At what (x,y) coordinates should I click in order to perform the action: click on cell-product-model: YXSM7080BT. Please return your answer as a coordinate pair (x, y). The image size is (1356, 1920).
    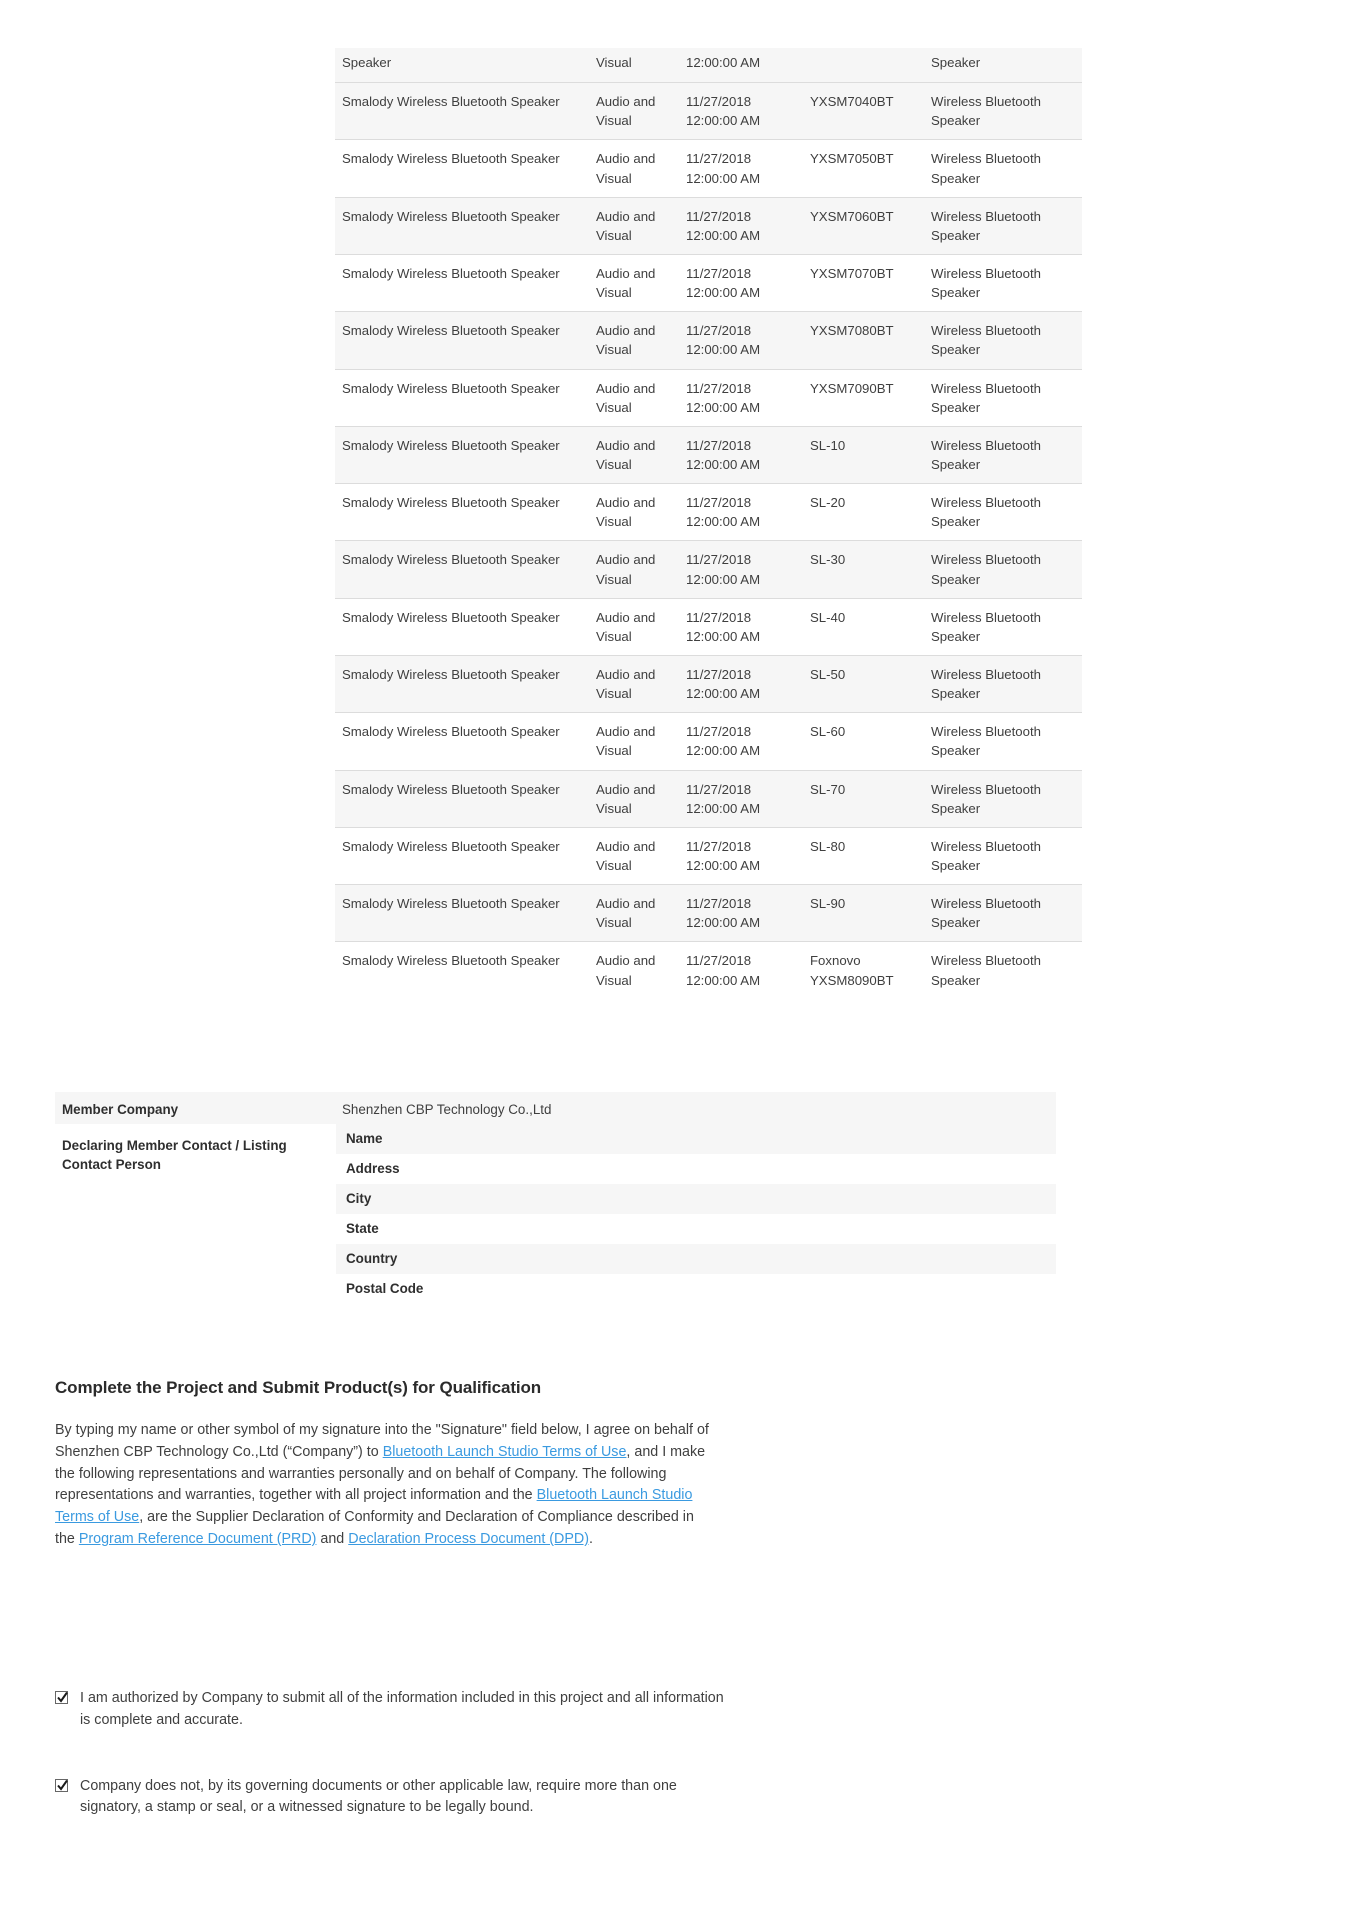
    Looking at the image, I should click on (870, 340).